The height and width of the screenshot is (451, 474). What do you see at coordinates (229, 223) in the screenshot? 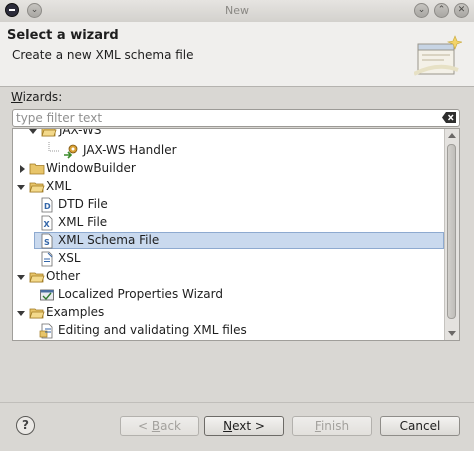
I see `tree-item-xml-file: X XML File` at bounding box center [229, 223].